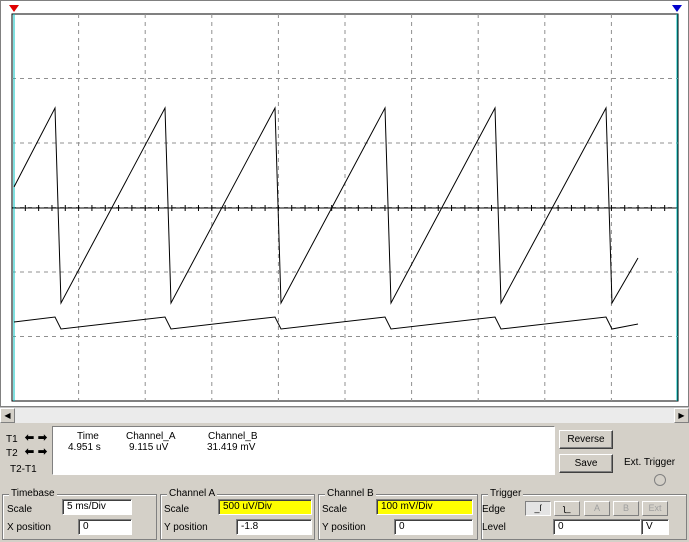  What do you see at coordinates (12, 453) in the screenshot?
I see `t2-label: T2` at bounding box center [12, 453].